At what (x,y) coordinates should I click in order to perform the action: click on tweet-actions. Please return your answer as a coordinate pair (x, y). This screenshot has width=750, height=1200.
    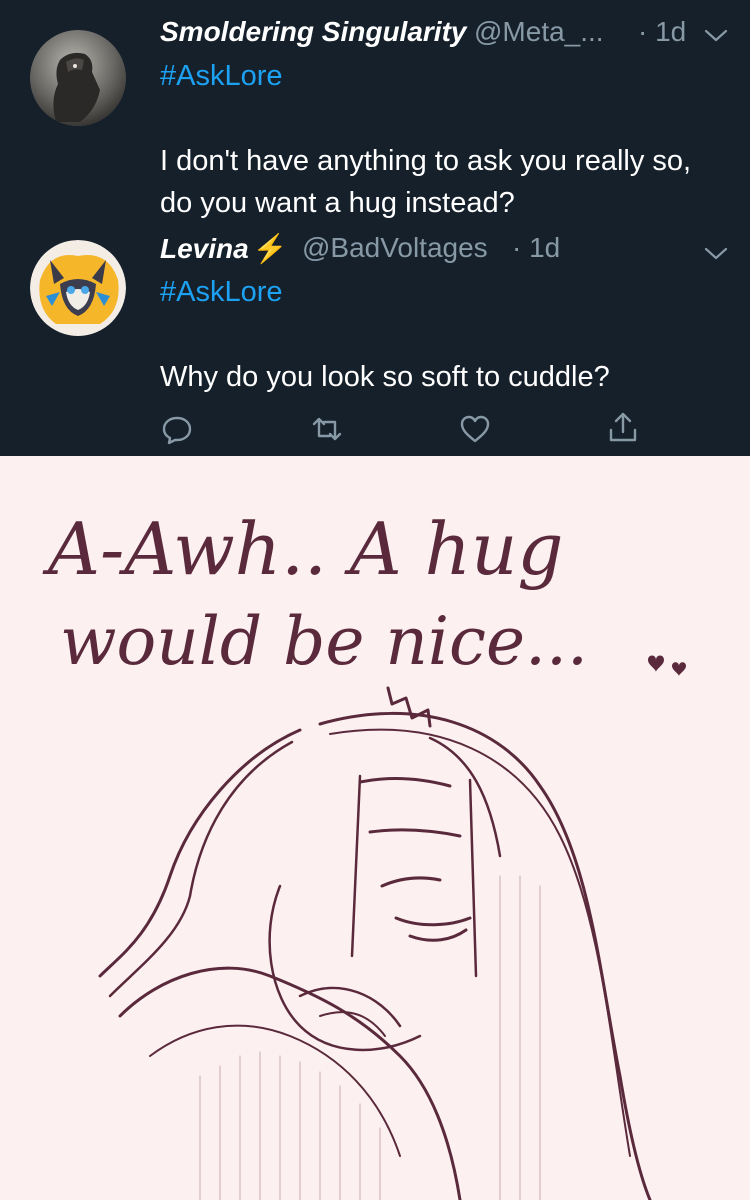
    Looking at the image, I should click on (375, 429).